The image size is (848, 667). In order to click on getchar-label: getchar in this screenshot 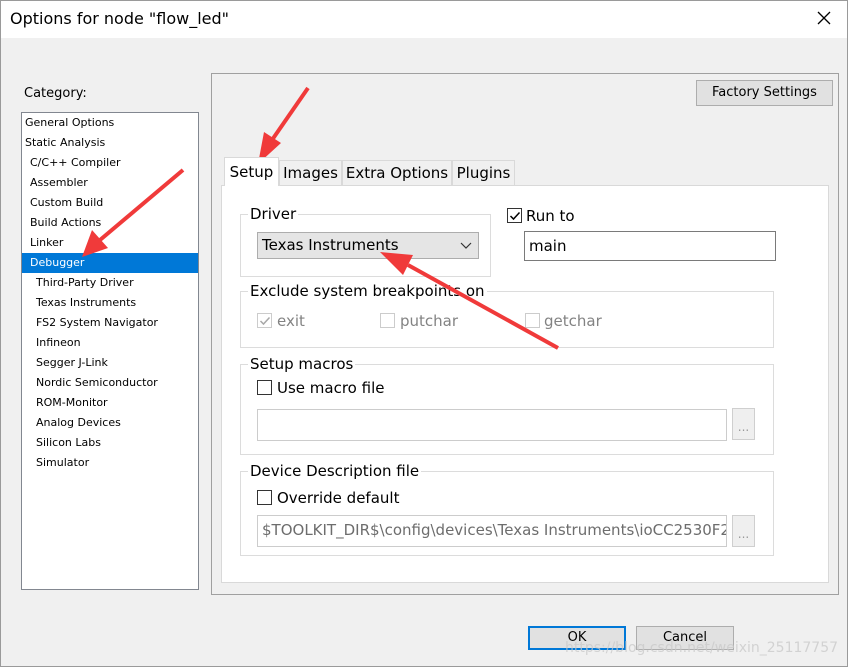, I will do `click(573, 321)`.